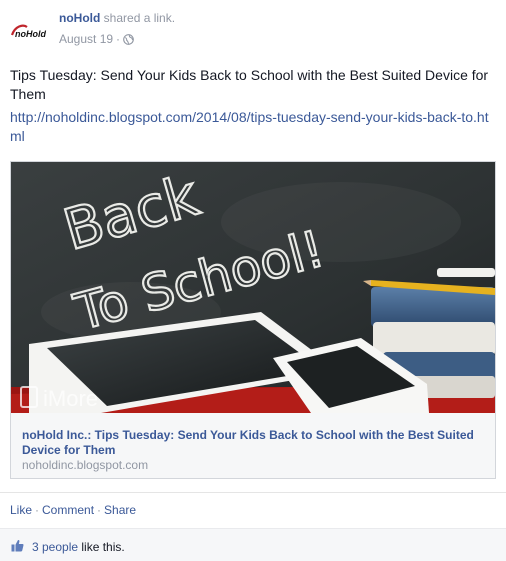  Describe the element at coordinates (253, 492) in the screenshot. I see `actions-divider` at that location.